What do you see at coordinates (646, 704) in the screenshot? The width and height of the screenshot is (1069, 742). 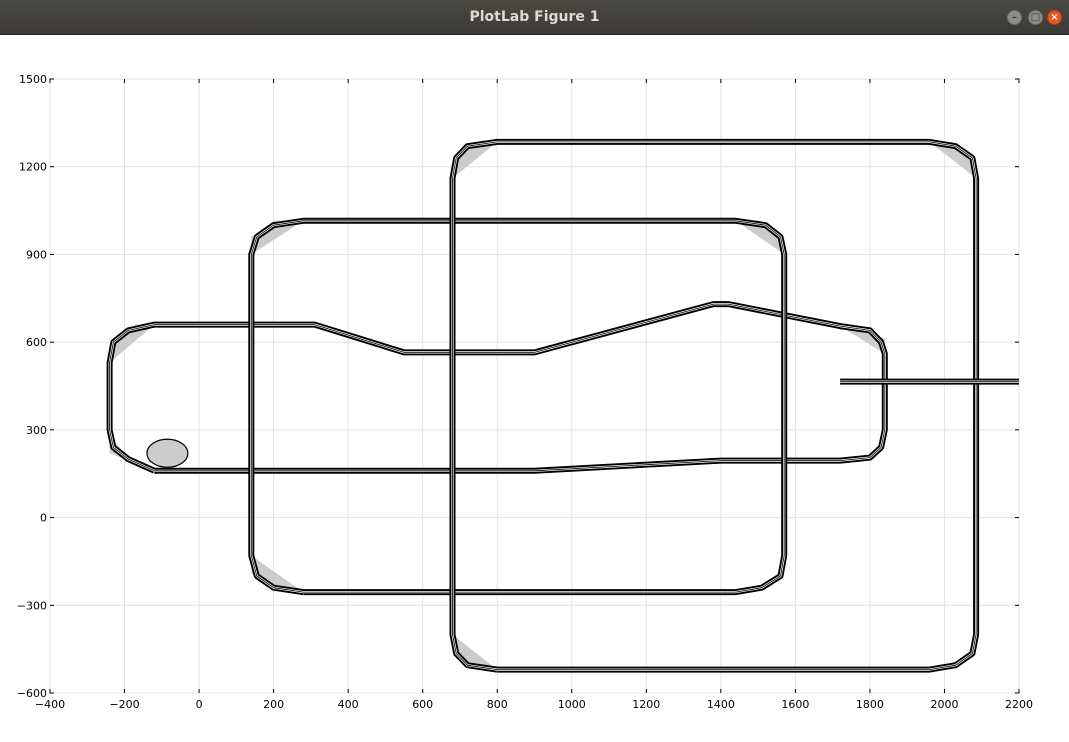 I see `x-tick-label: 1200` at bounding box center [646, 704].